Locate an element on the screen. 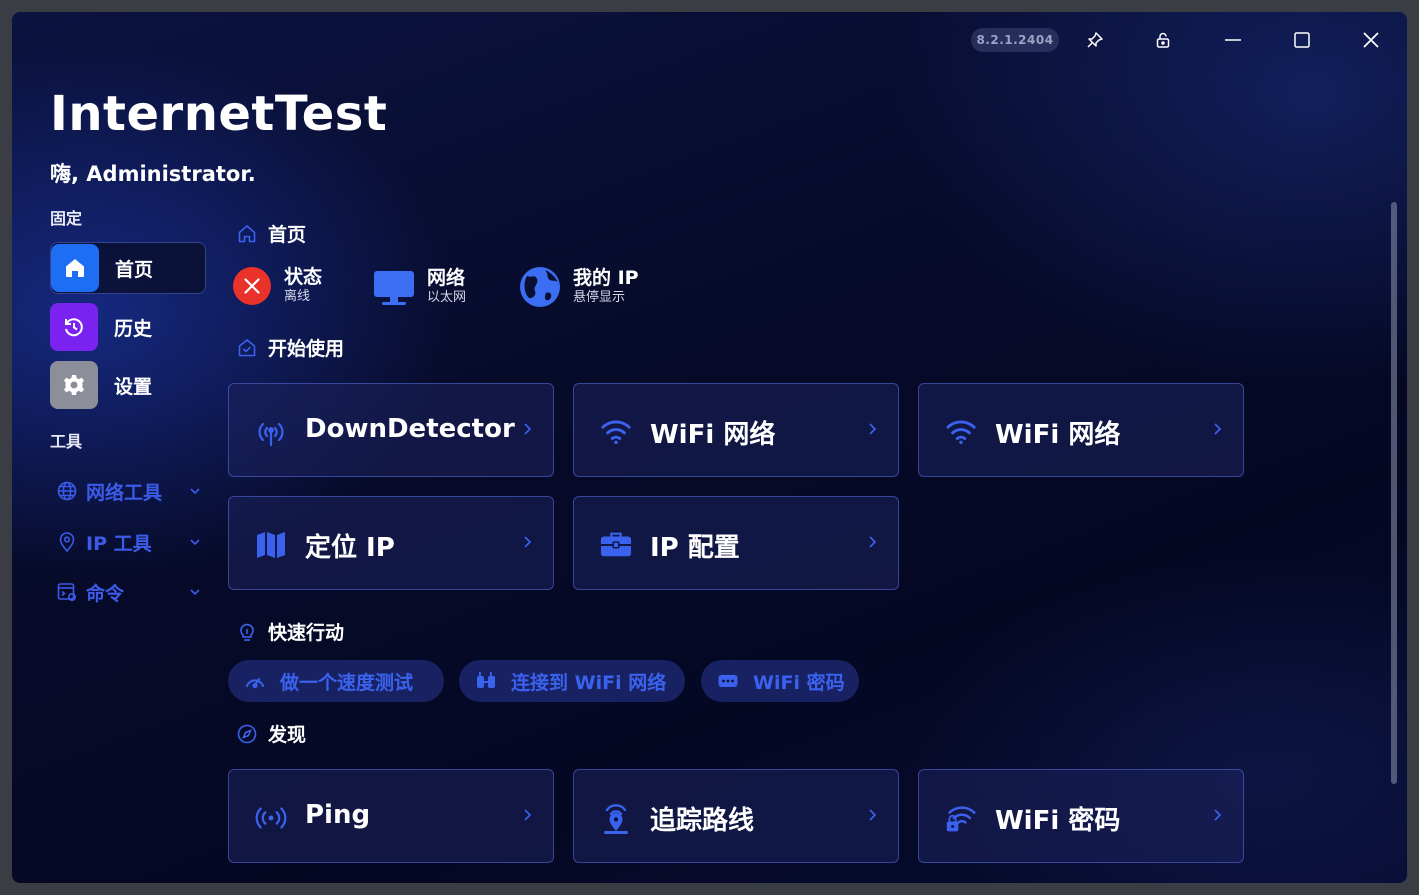  status-subtitle: 以太网 is located at coordinates (447, 297).